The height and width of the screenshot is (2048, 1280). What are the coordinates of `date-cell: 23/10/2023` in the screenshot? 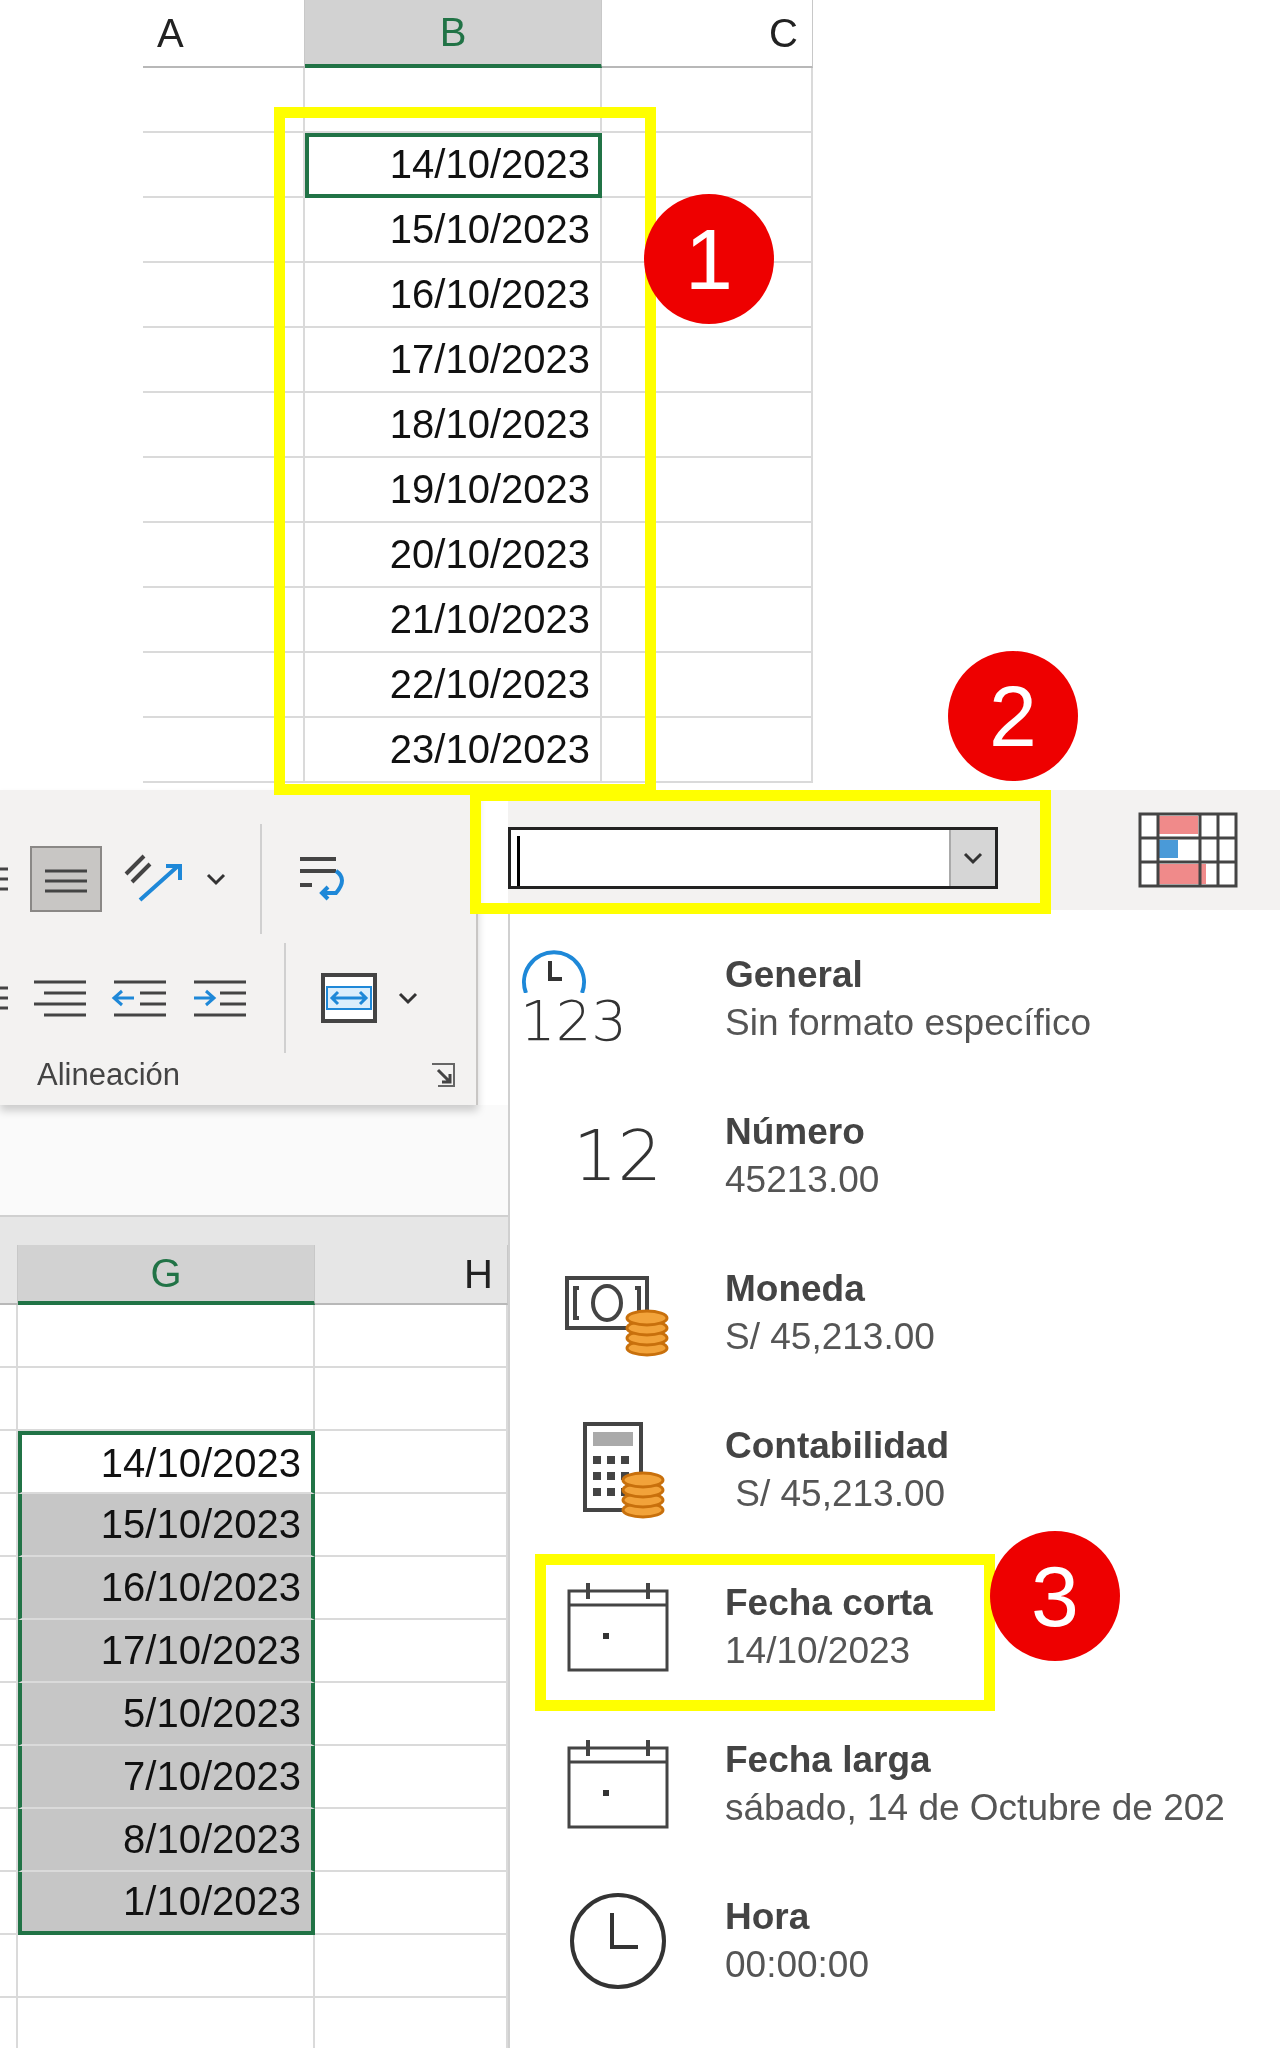 It's located at (453, 750).